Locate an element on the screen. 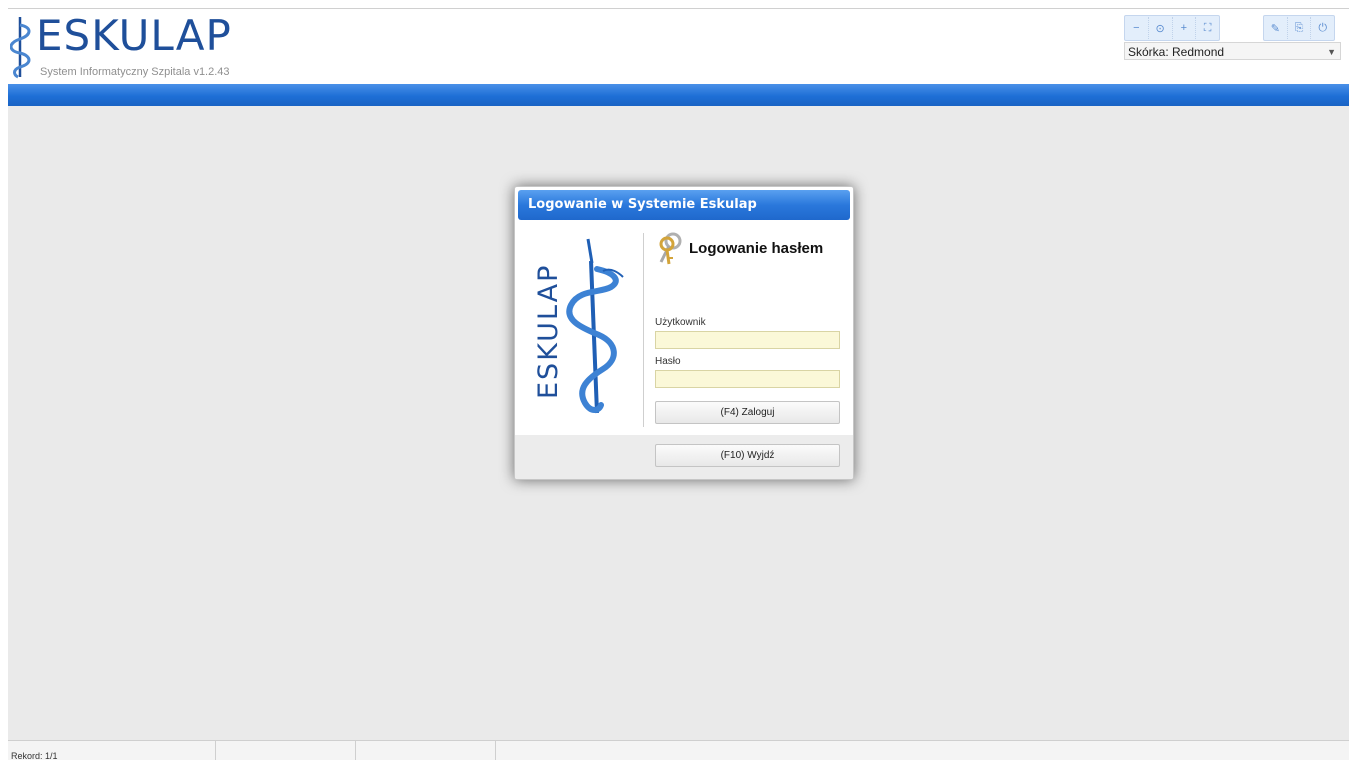 The image size is (1349, 760). power-icon: ⏻ is located at coordinates (1322, 28).